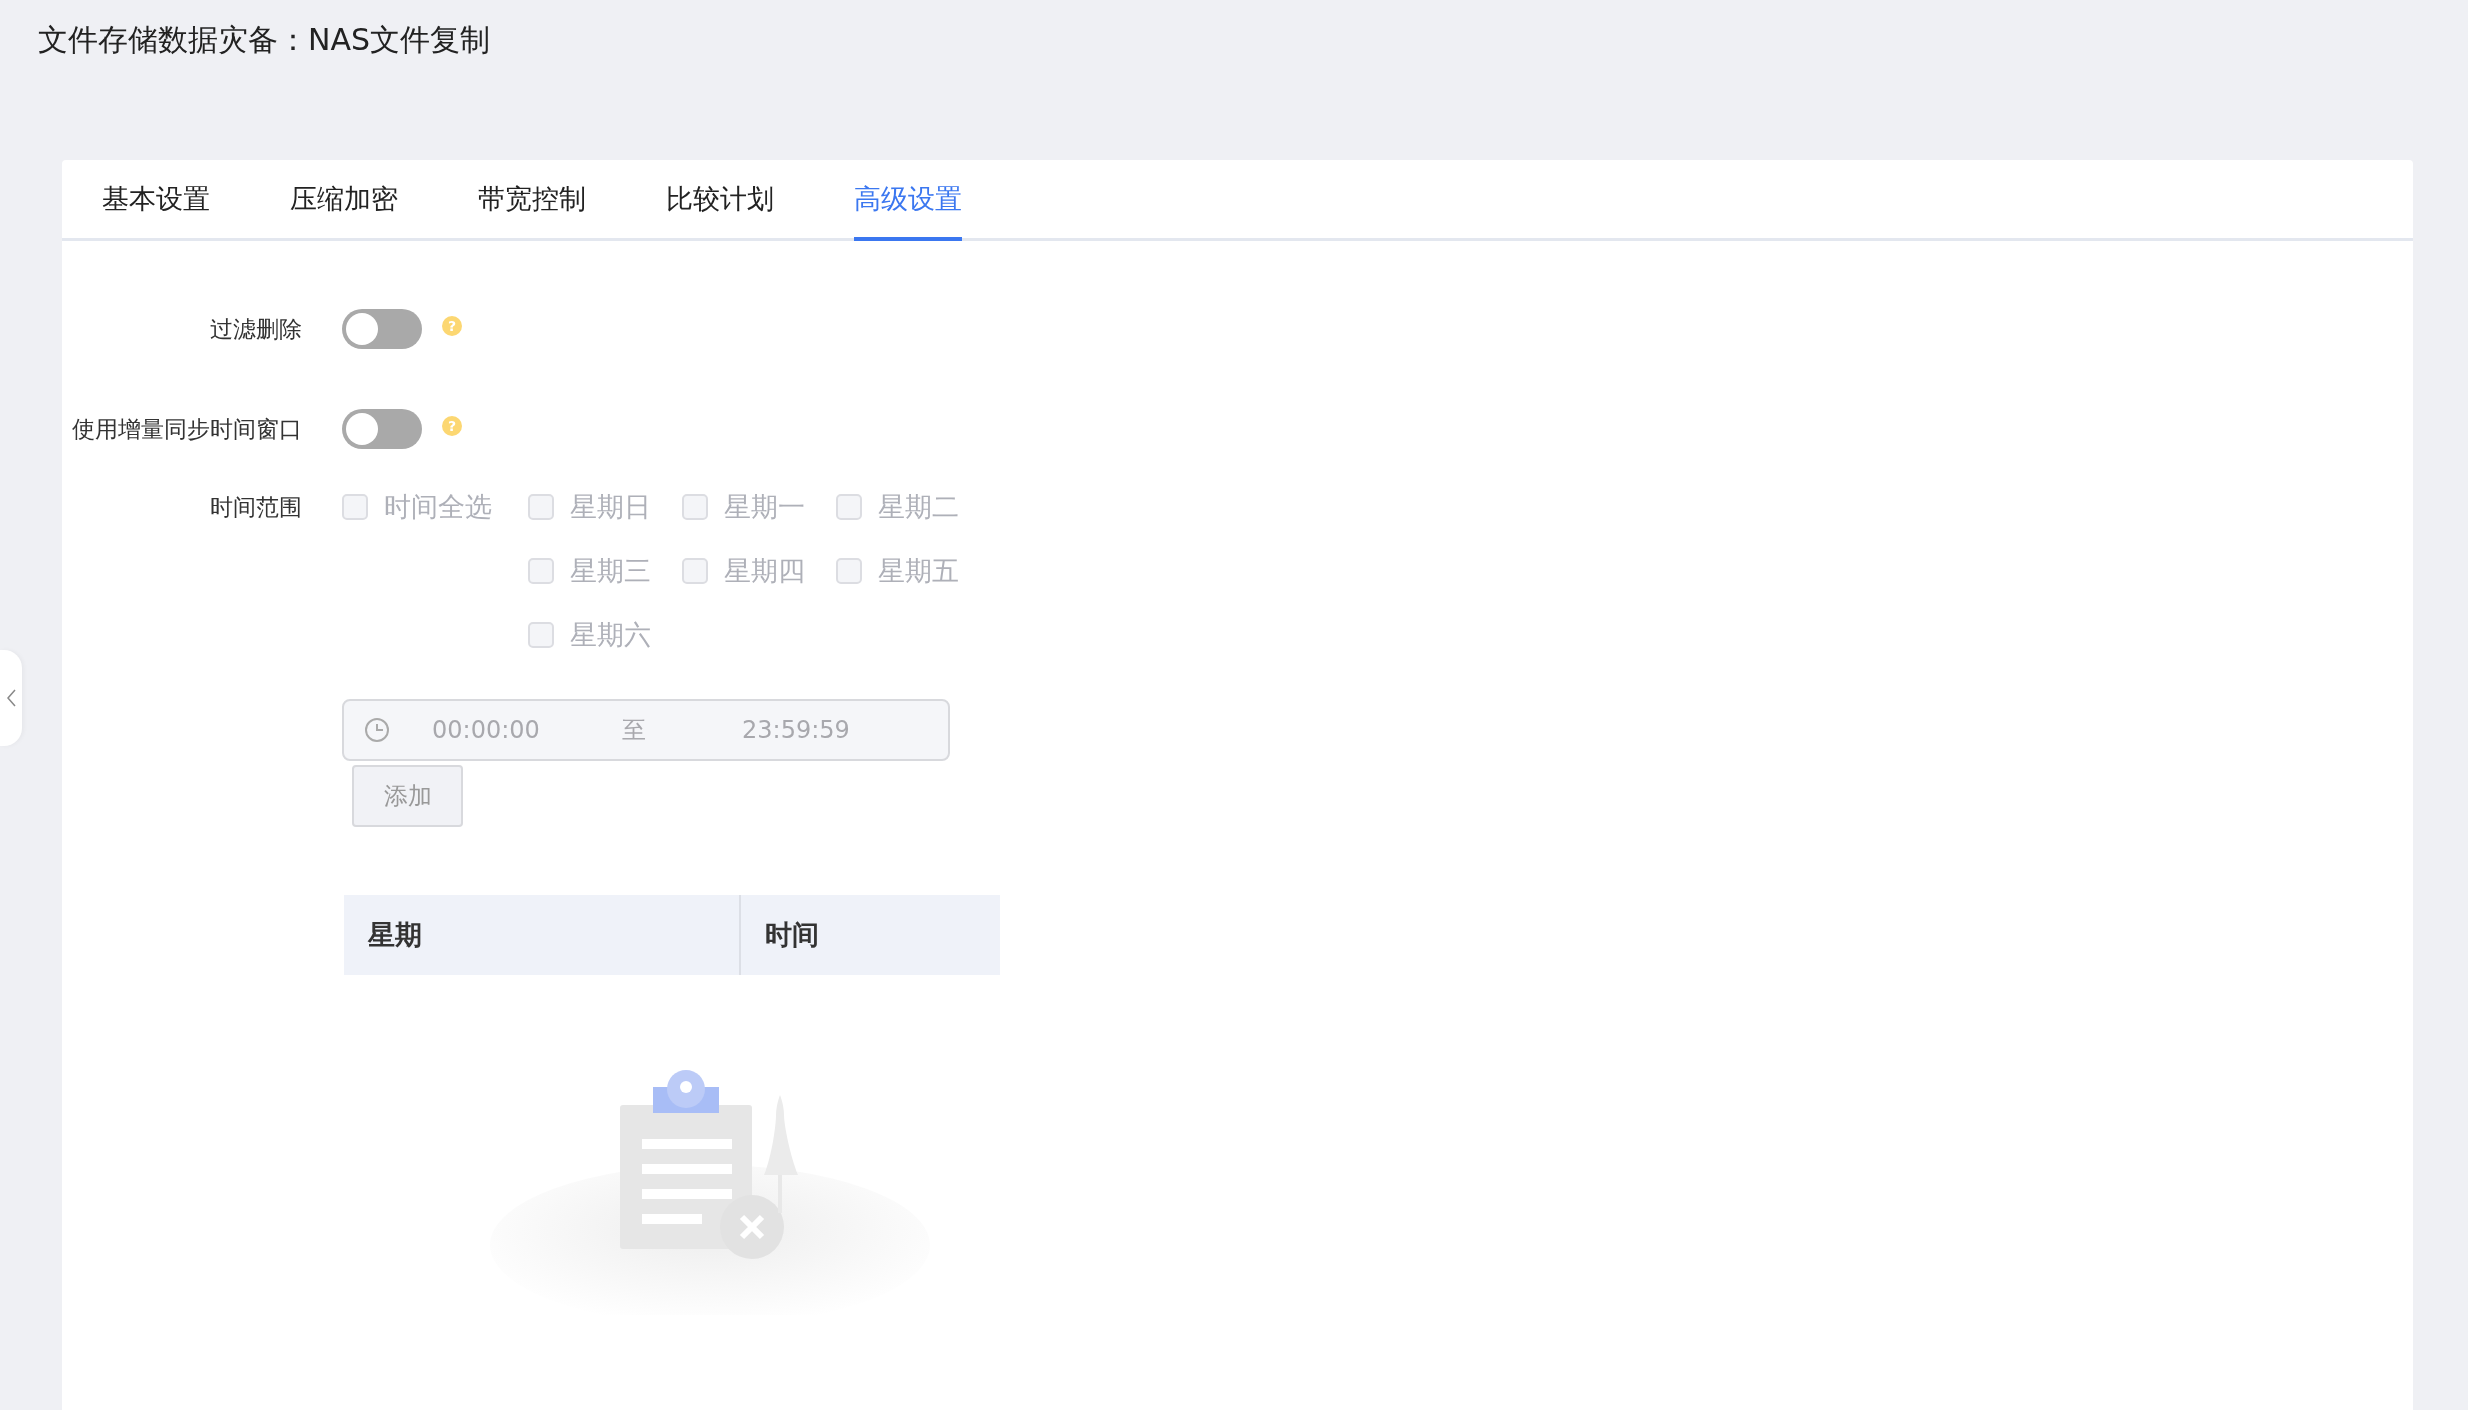  Describe the element at coordinates (720, 200) in the screenshot. I see `tab: 比较计划` at that location.